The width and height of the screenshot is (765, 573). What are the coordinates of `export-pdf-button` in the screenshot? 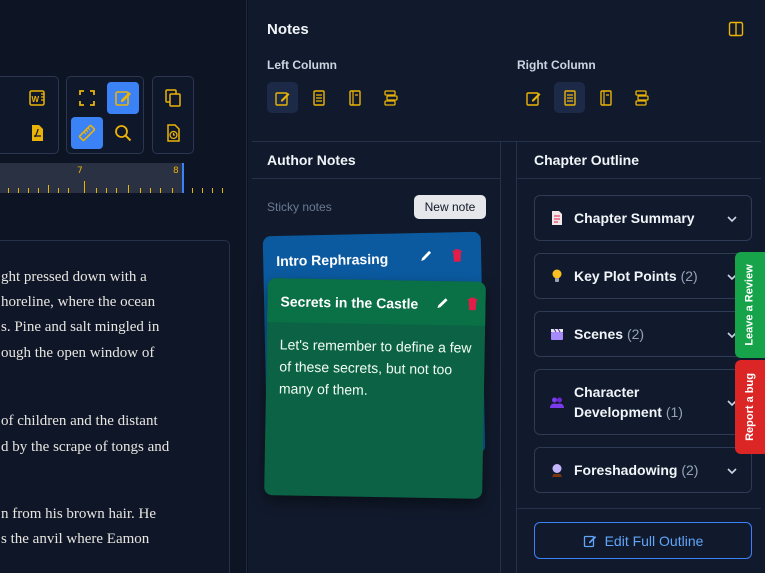 It's located at (37, 133).